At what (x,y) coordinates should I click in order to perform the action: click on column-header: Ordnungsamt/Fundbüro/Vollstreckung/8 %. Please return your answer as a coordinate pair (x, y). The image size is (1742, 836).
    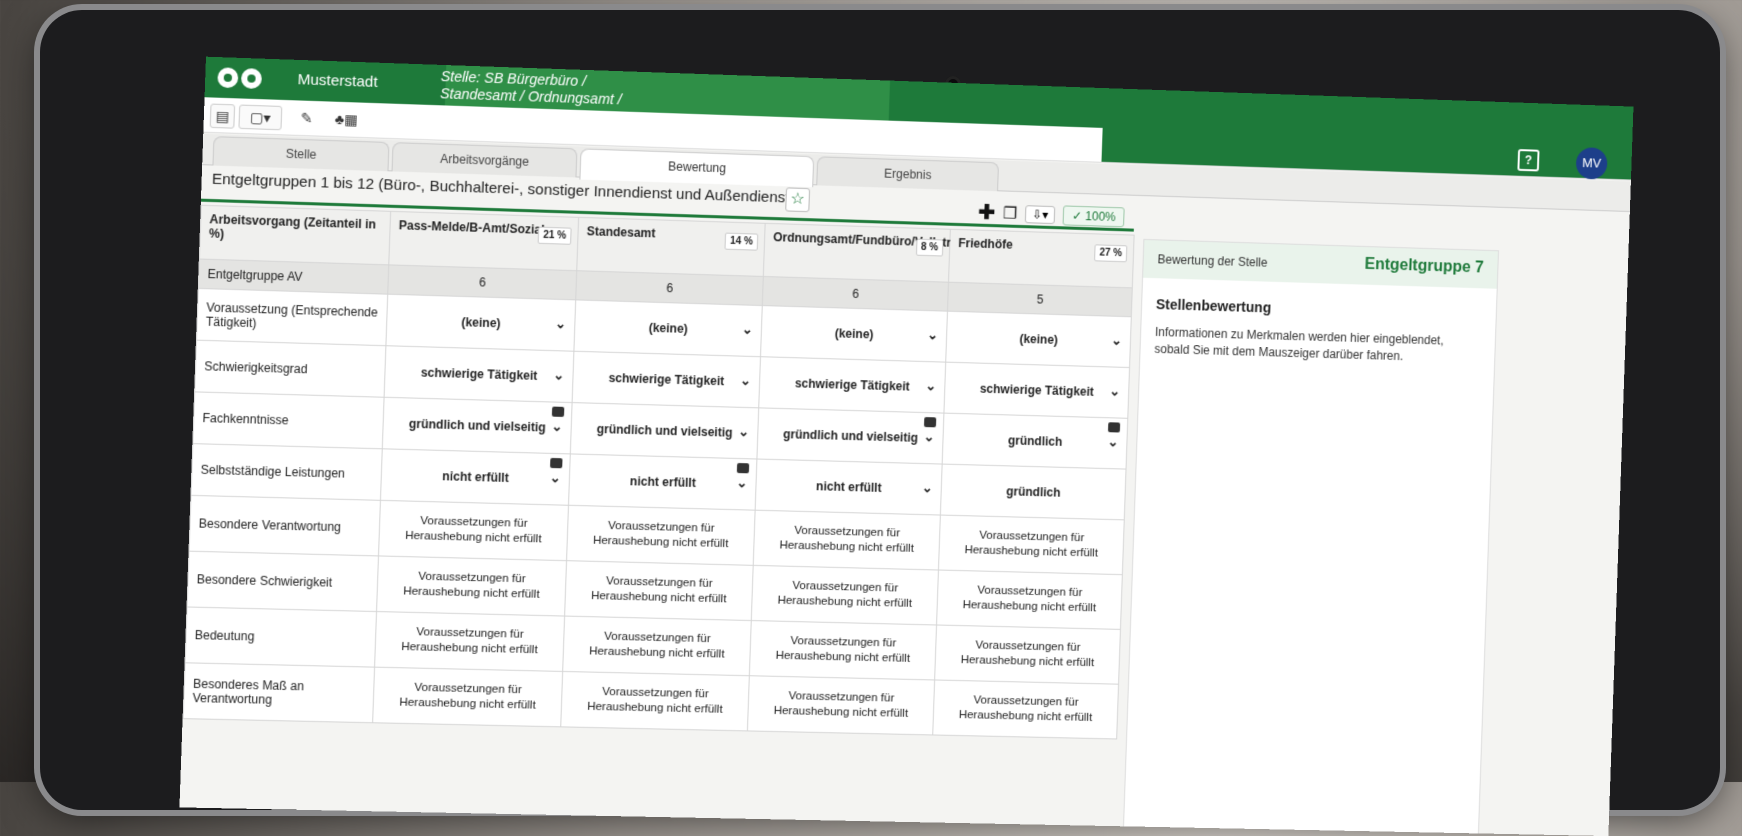
    Looking at the image, I should click on (880, 253).